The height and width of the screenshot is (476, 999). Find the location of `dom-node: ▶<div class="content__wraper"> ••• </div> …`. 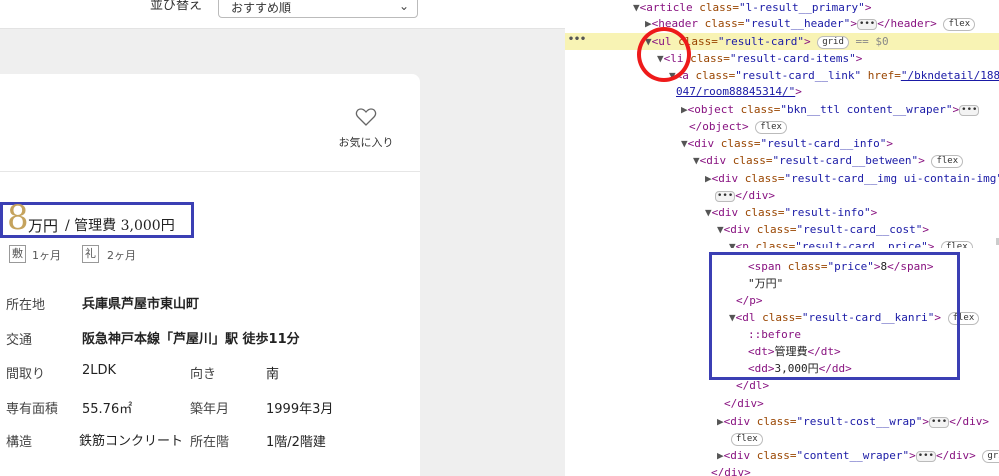

dom-node: ▶<div class="content__wraper"> ••• </div> … is located at coordinates (858, 456).